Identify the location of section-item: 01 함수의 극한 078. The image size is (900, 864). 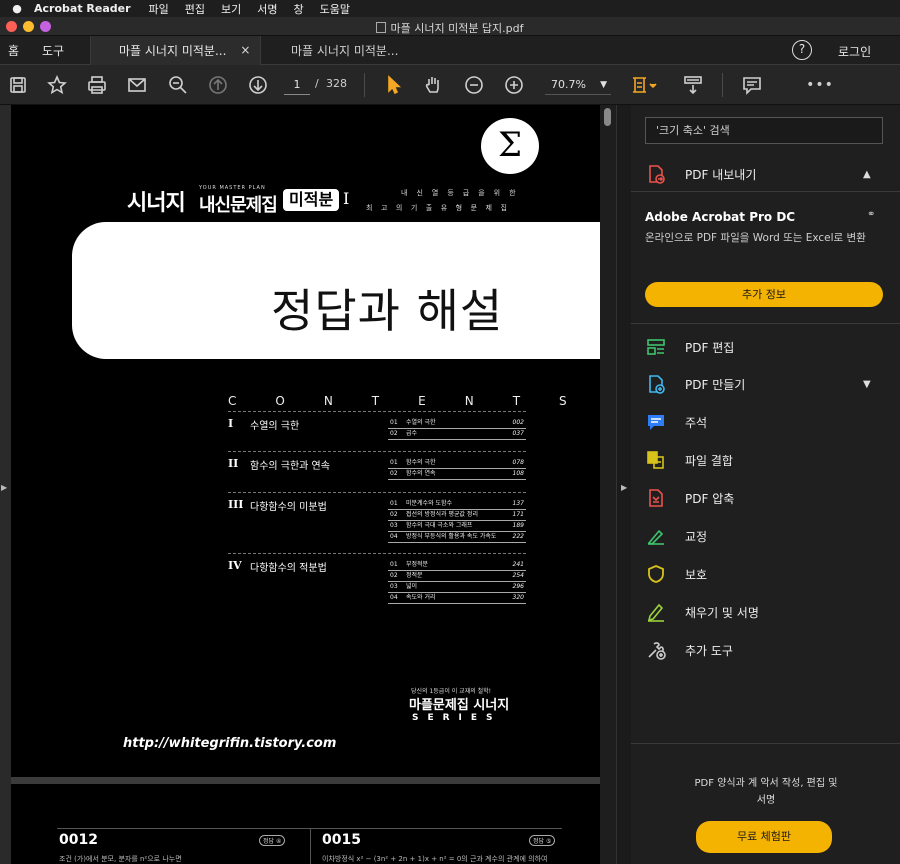
(457, 463).